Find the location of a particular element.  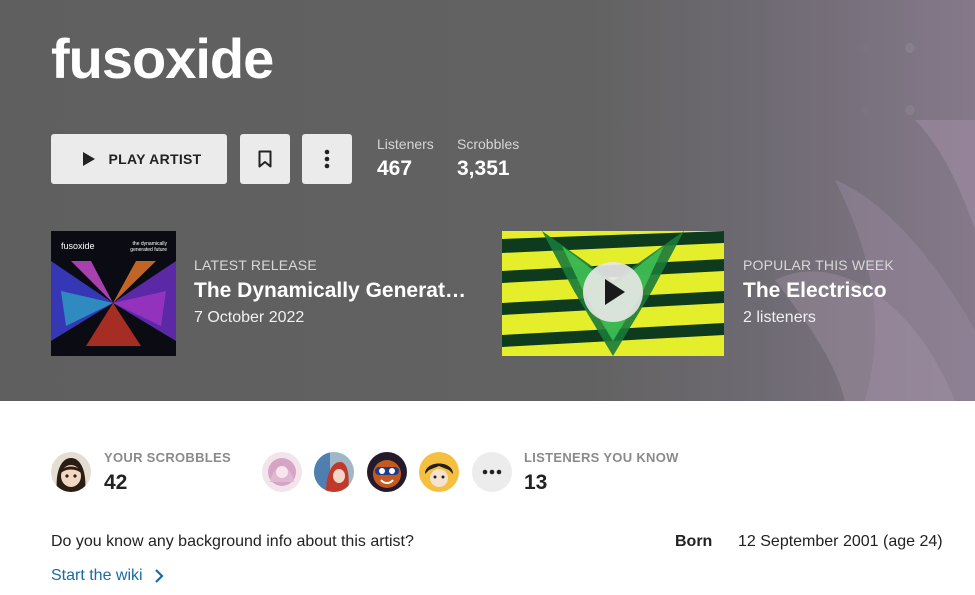

listeners-you-know-count: 13 is located at coordinates (536, 482).